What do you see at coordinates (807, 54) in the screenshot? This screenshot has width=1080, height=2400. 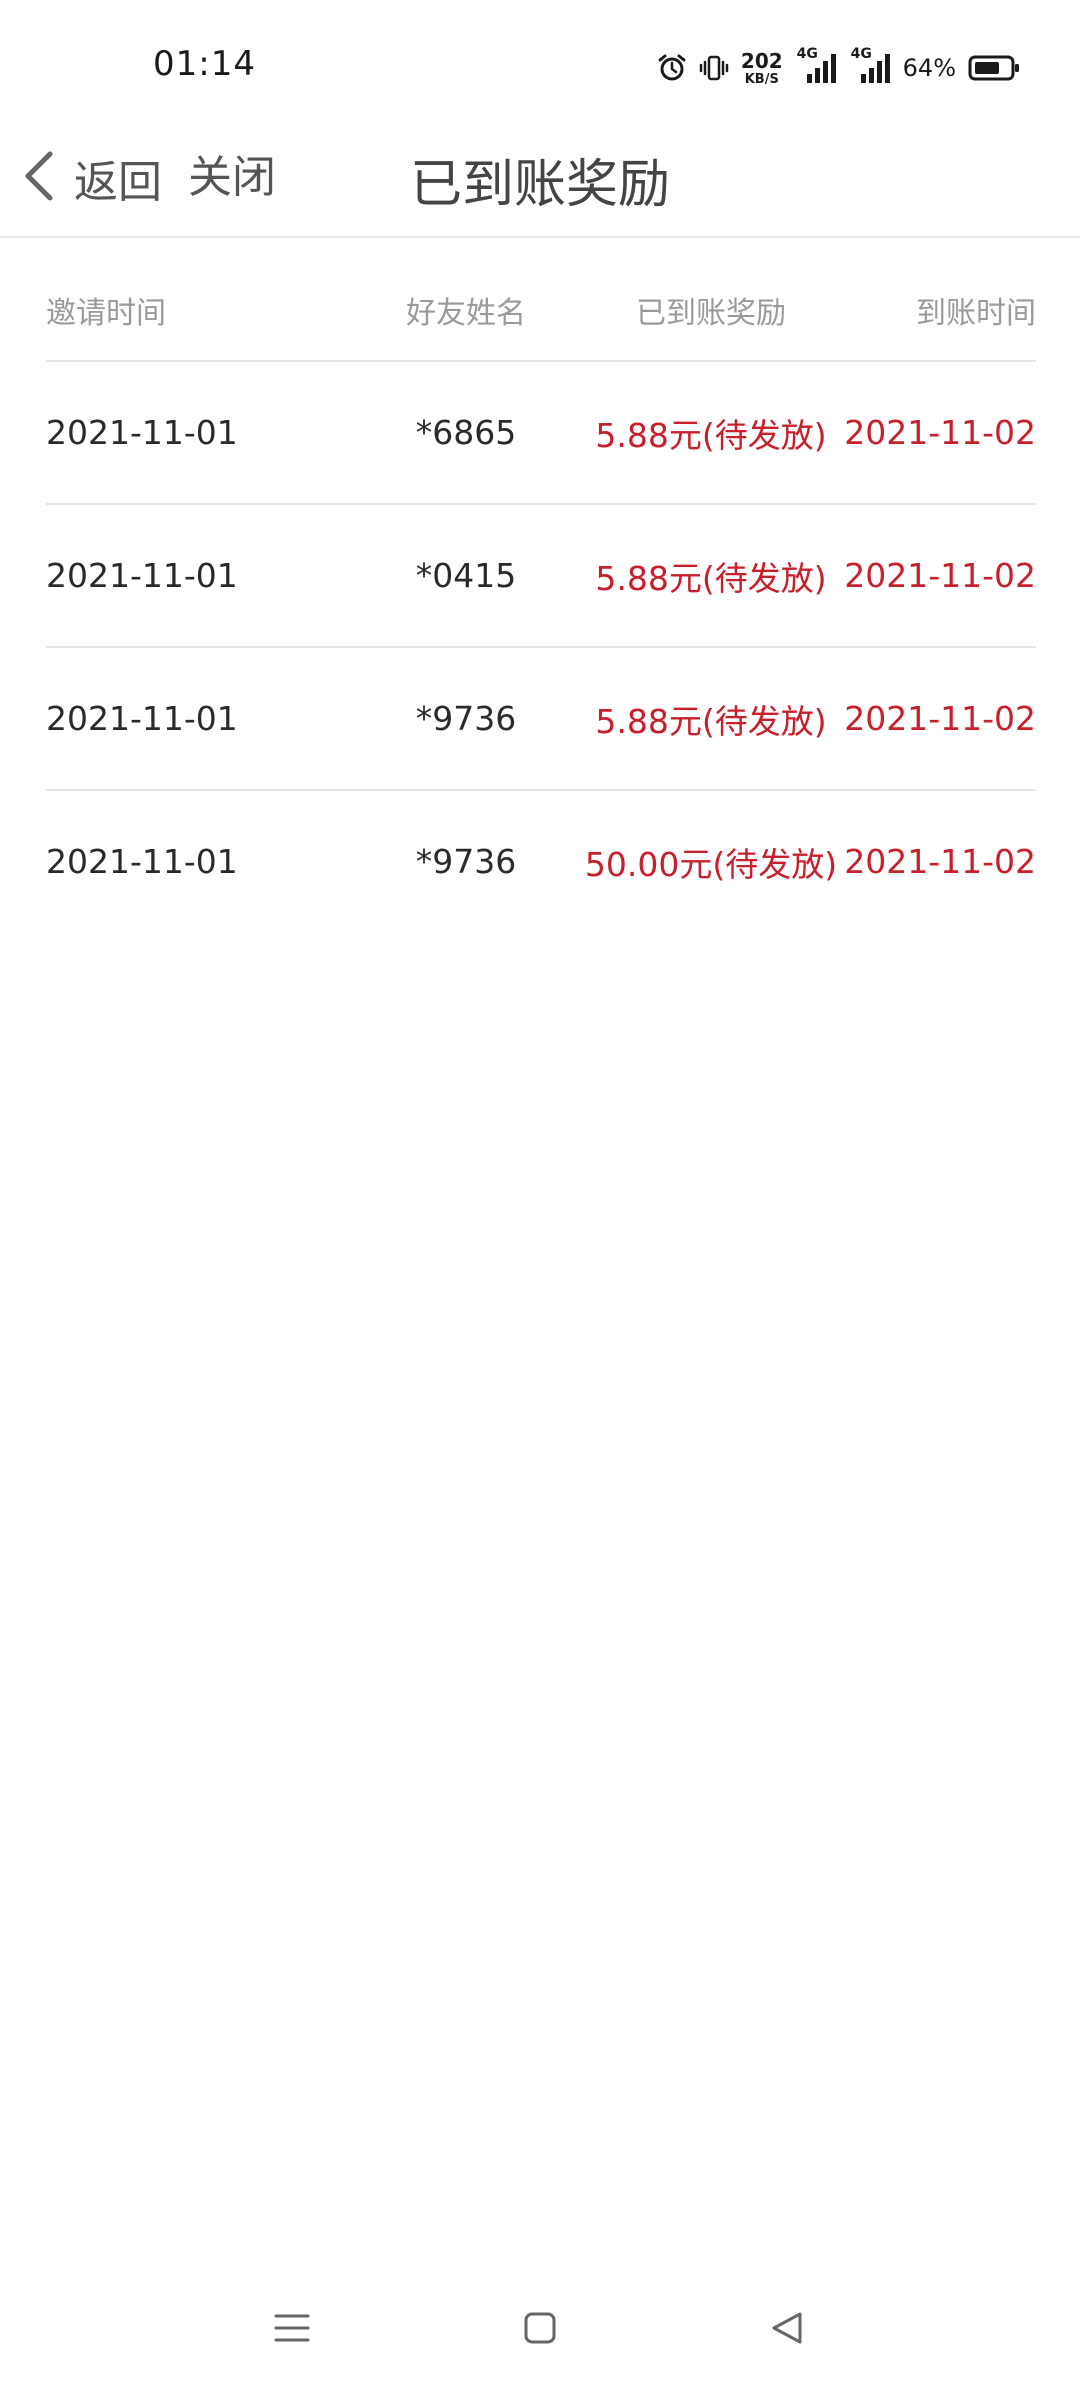 I see `sim1-label: 4G` at bounding box center [807, 54].